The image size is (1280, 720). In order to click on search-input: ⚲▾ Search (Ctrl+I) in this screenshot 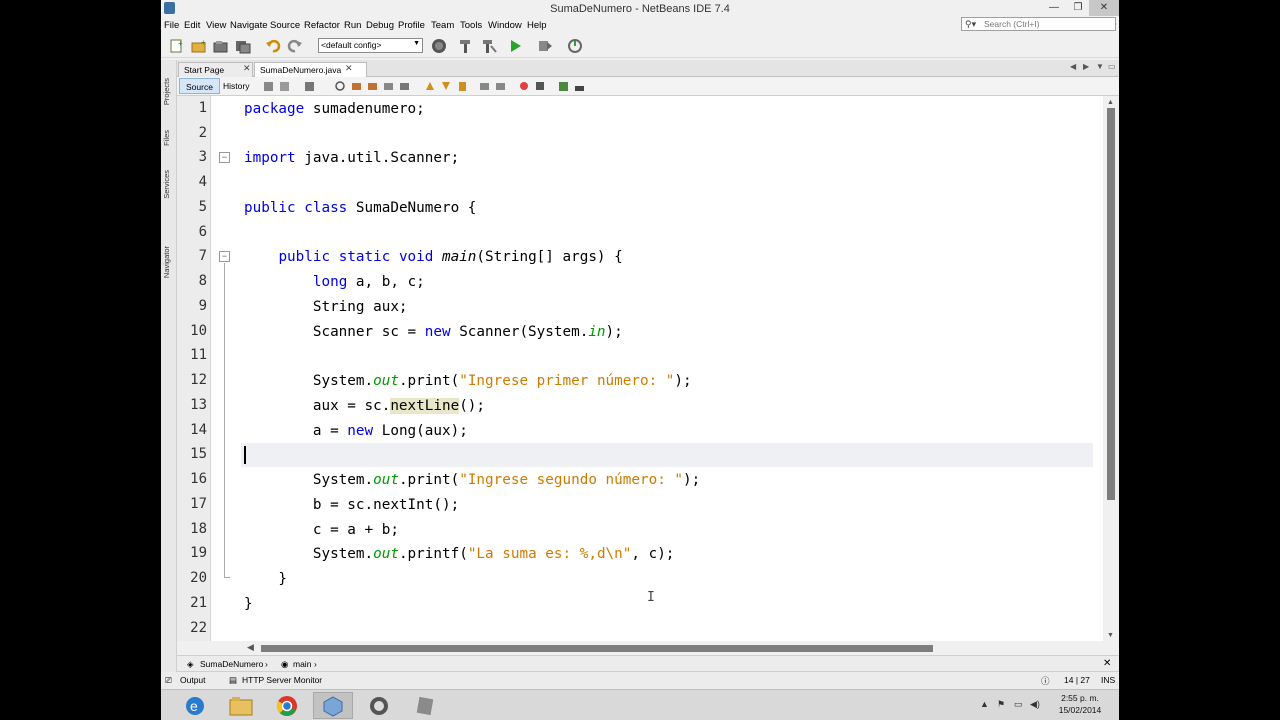, I will do `click(1038, 24)`.